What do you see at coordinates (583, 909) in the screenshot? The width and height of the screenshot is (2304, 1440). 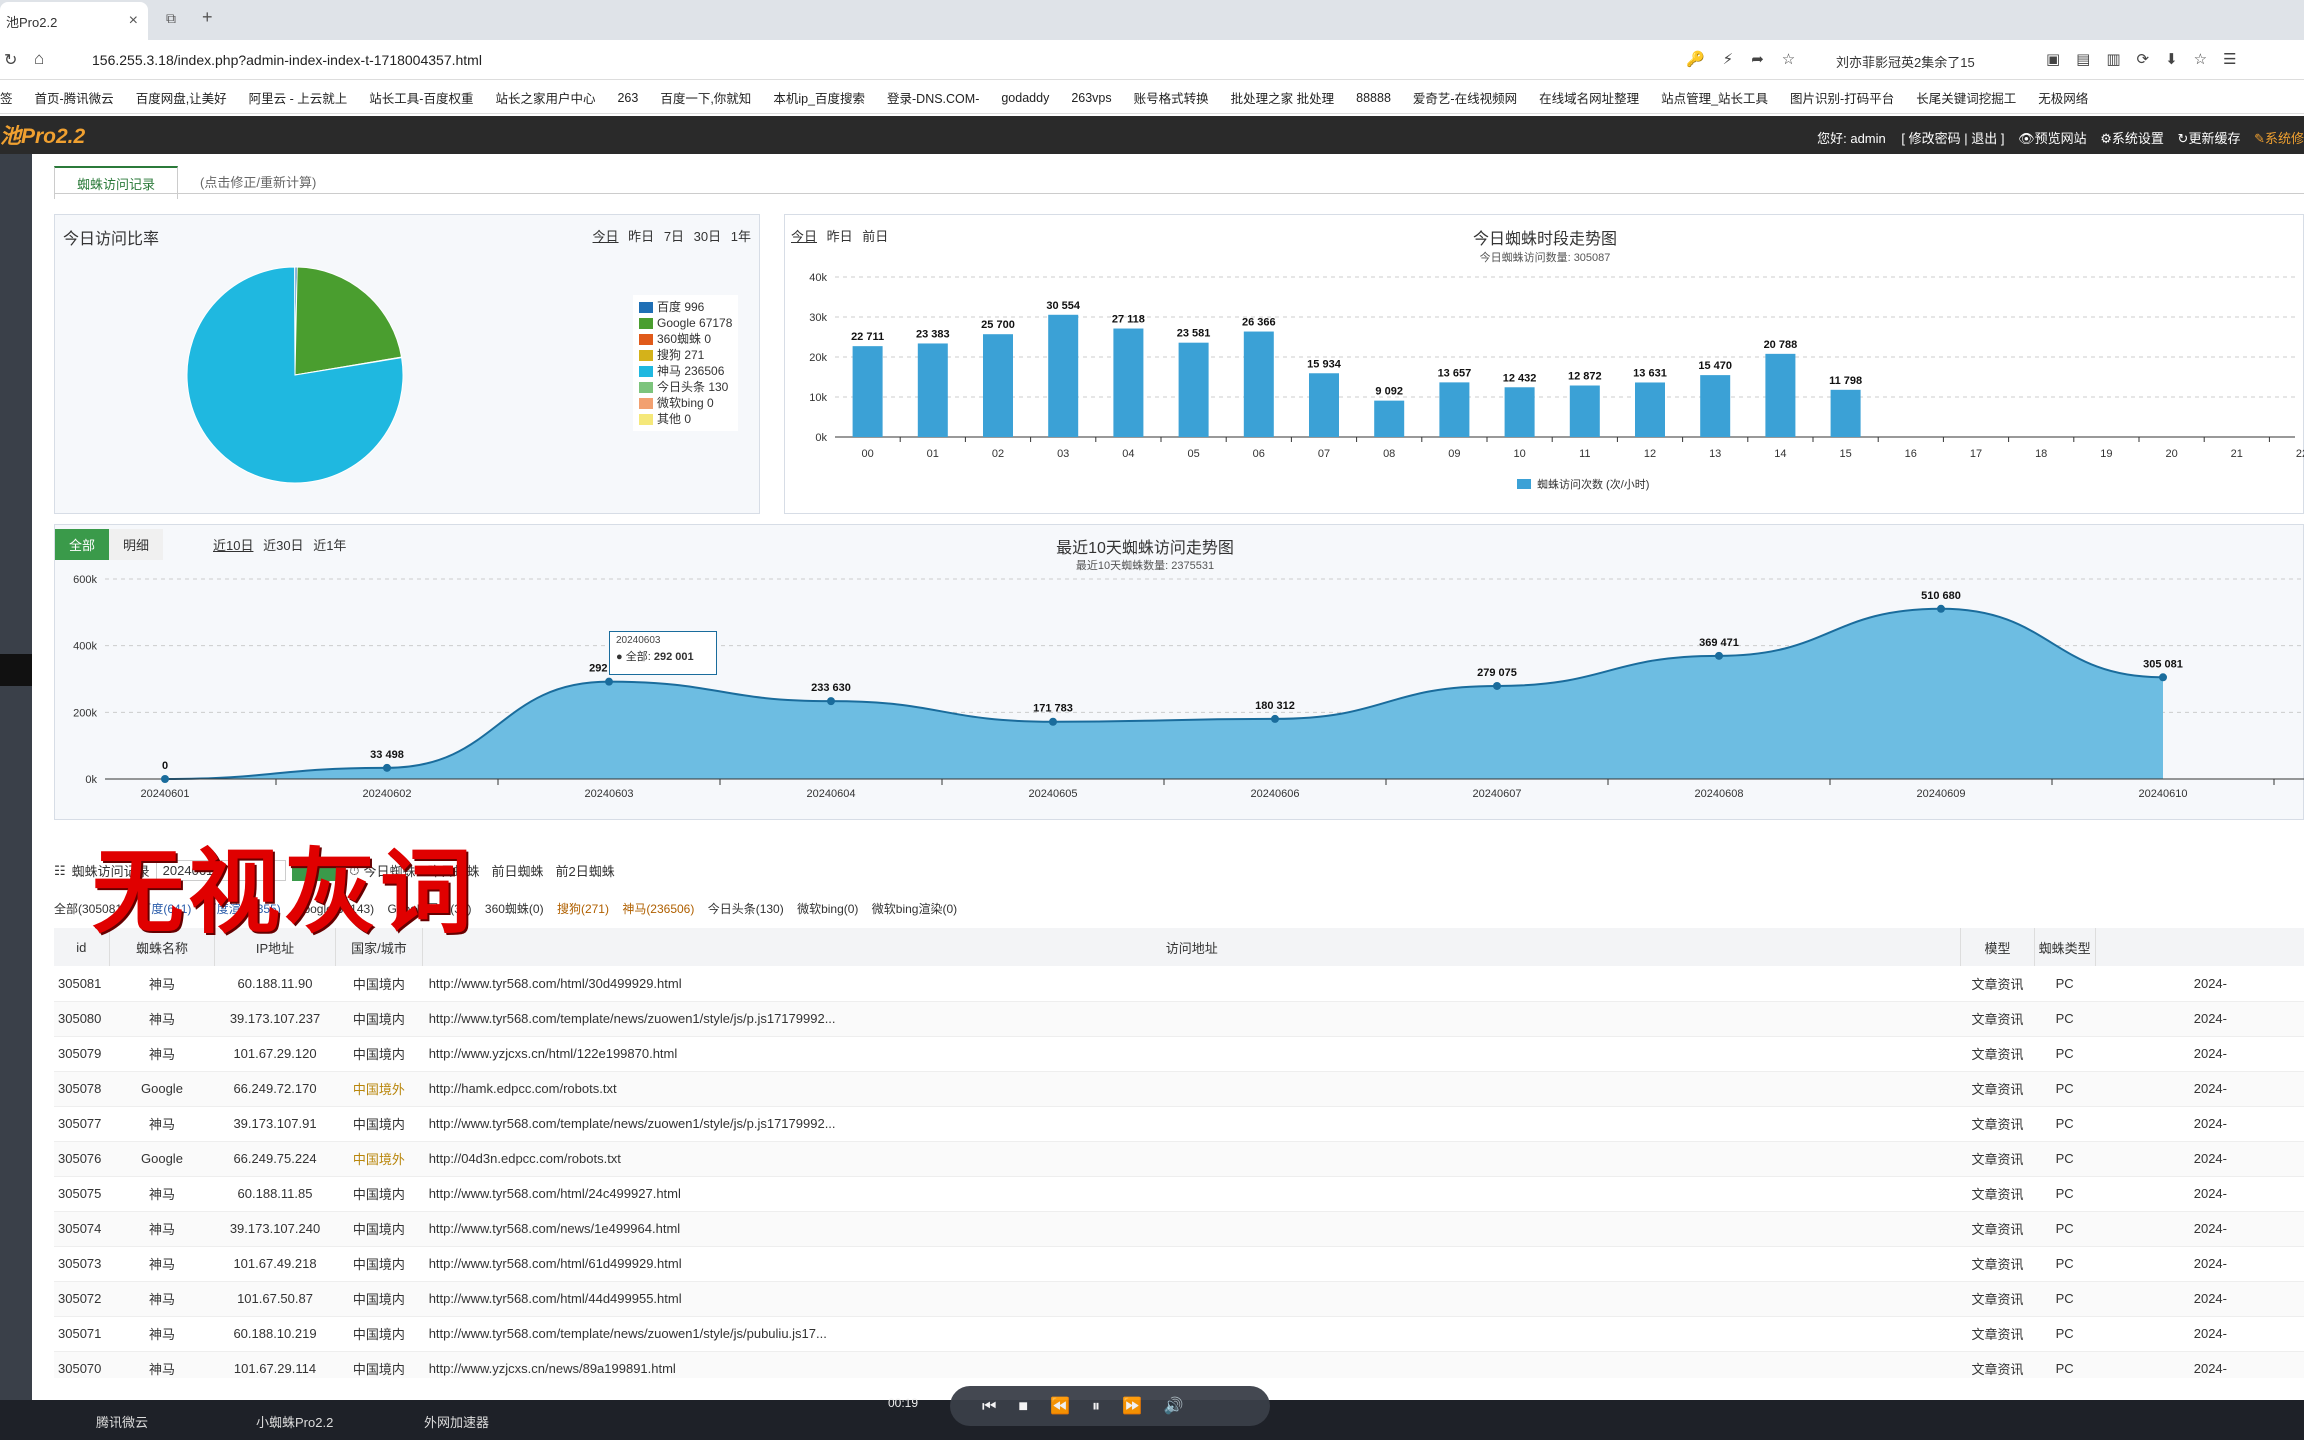 I see `spider-sogou: 搜狗(271)` at bounding box center [583, 909].